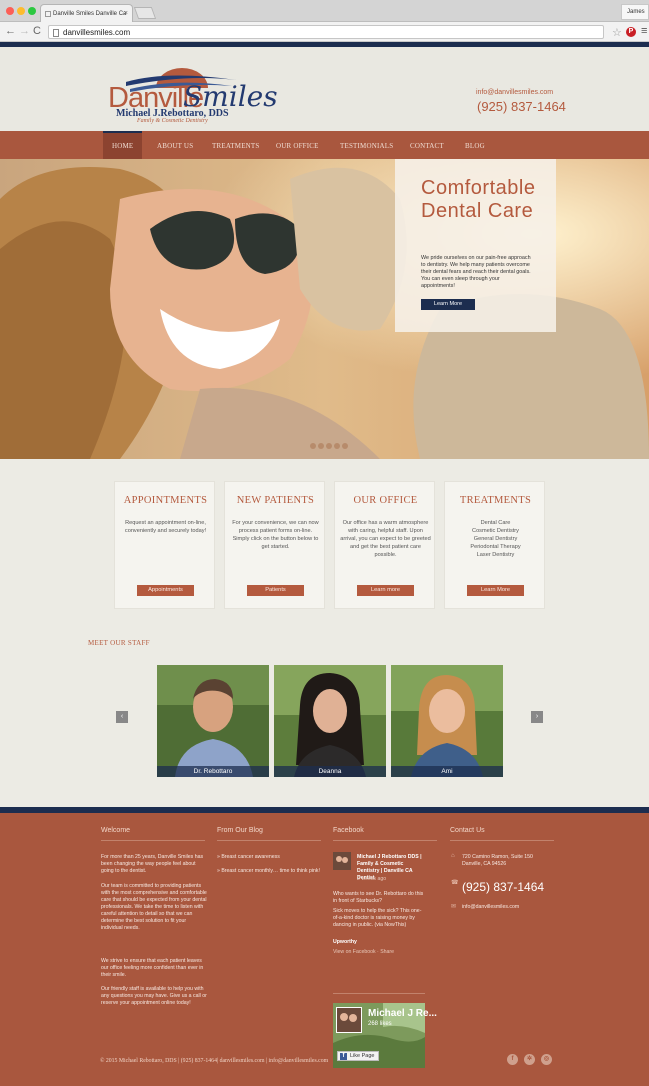 This screenshot has height=1086, width=649. Describe the element at coordinates (165, 590) in the screenshot. I see `appointments-button: Appointments` at that location.